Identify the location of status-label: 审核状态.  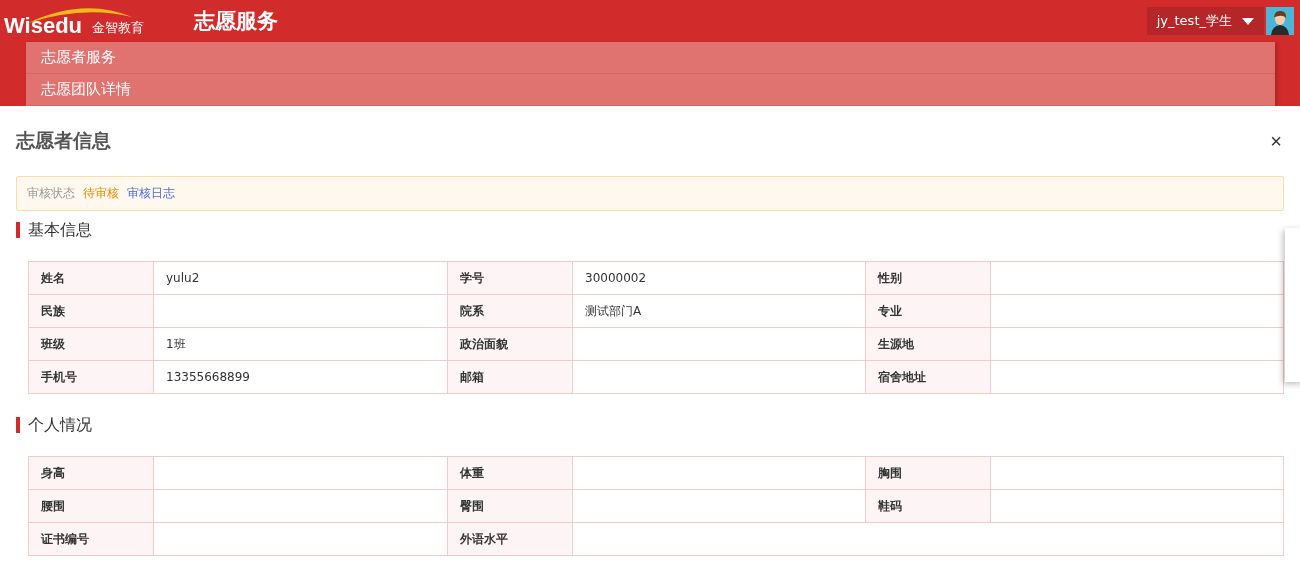
(51, 193).